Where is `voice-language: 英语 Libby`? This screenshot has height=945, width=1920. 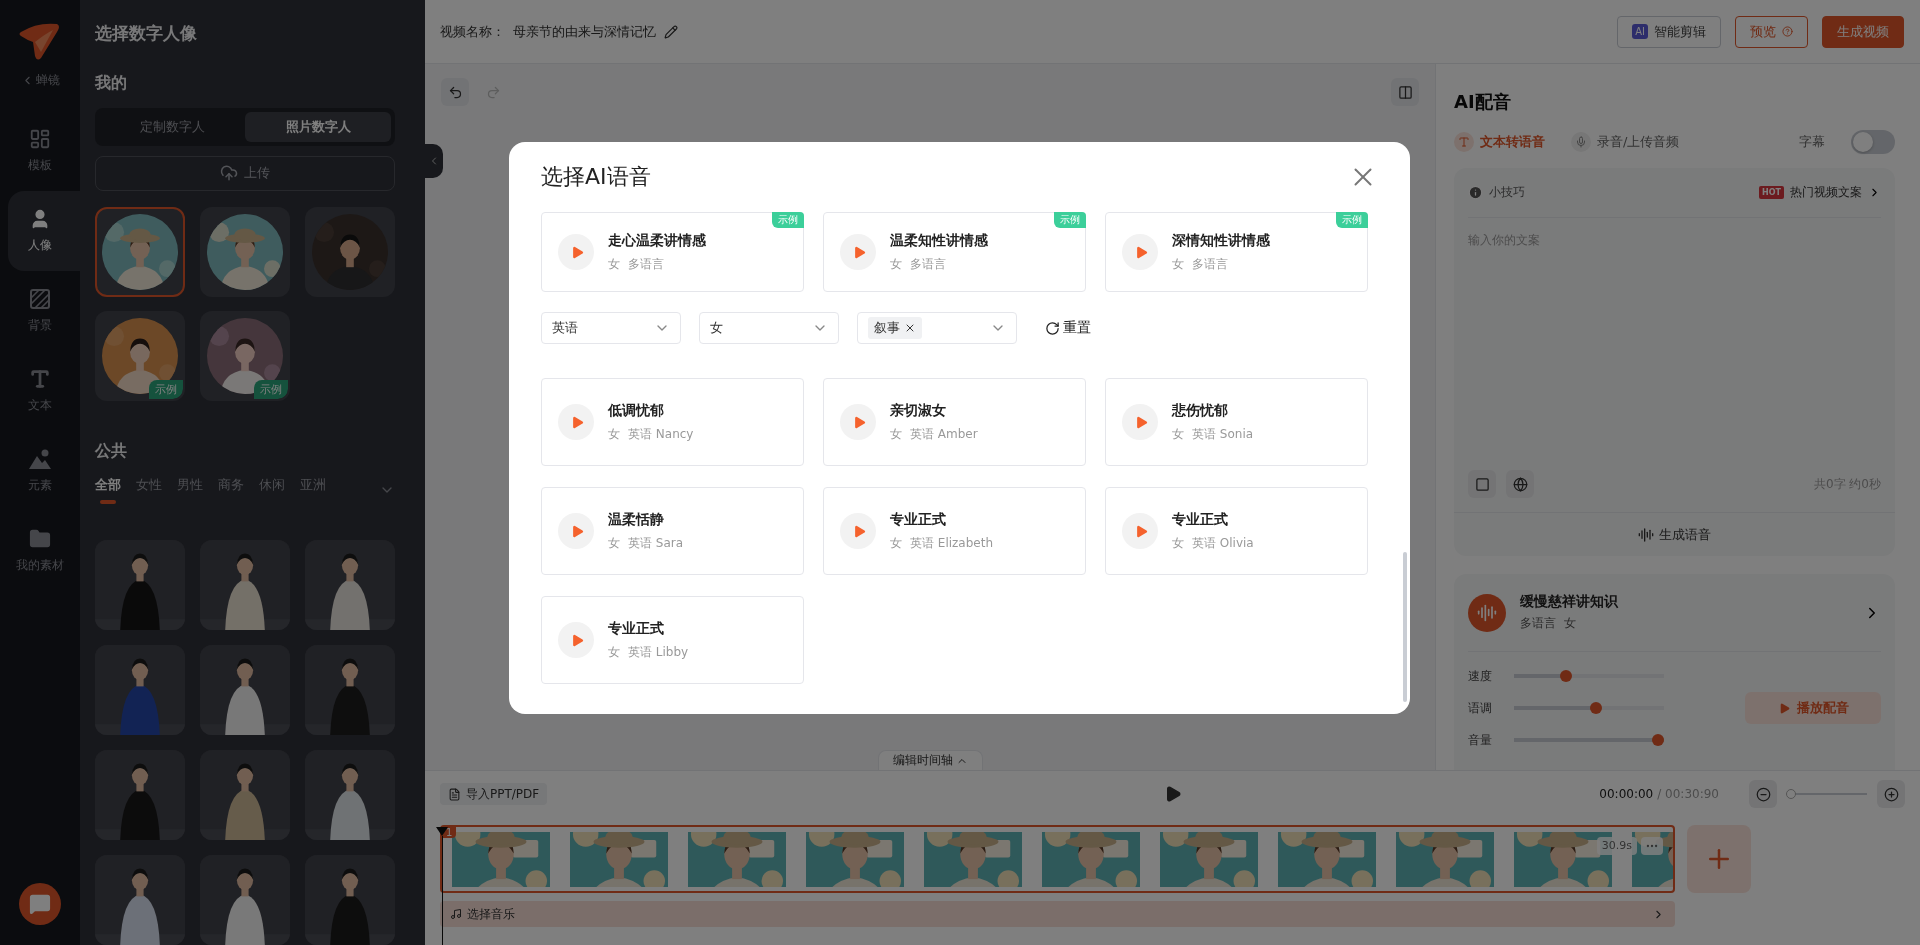
voice-language: 英语 Libby is located at coordinates (658, 652).